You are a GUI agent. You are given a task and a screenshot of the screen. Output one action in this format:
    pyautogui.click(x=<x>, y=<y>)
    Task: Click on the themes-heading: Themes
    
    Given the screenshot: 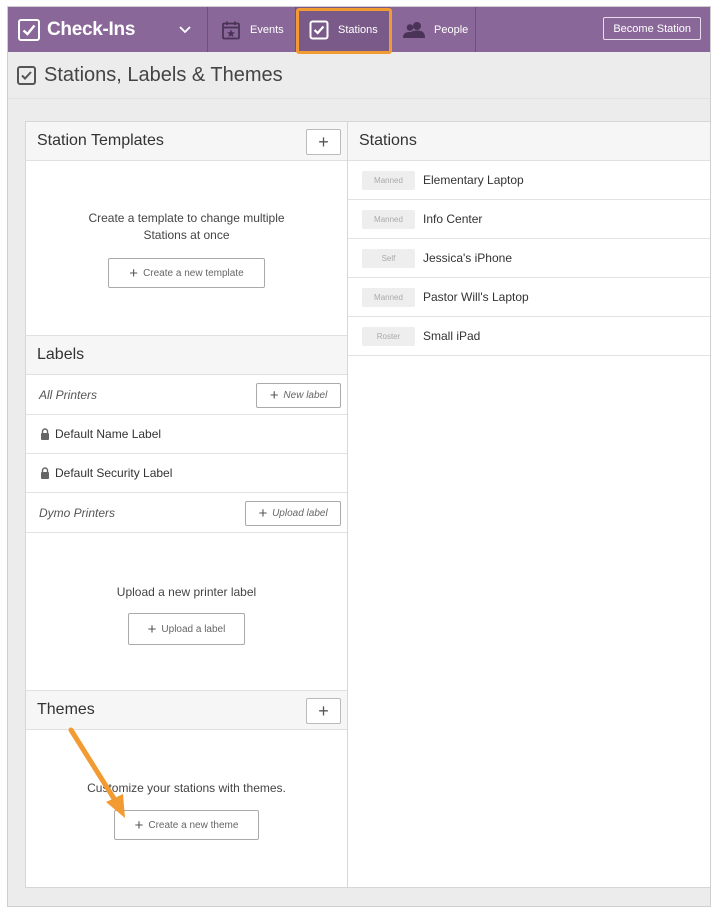 What is the action you would take?
    pyautogui.click(x=66, y=709)
    